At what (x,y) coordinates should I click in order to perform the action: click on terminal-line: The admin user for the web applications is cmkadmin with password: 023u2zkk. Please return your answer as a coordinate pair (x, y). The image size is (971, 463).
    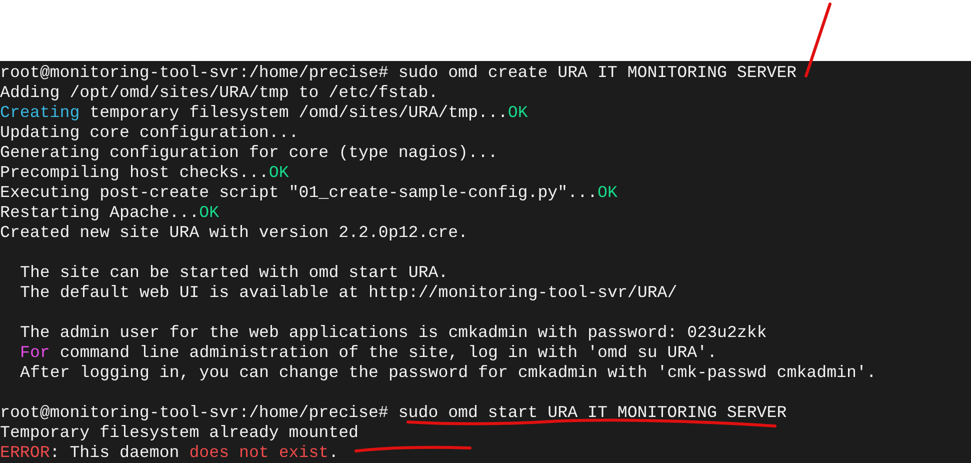
    Looking at the image, I should click on (393, 333).